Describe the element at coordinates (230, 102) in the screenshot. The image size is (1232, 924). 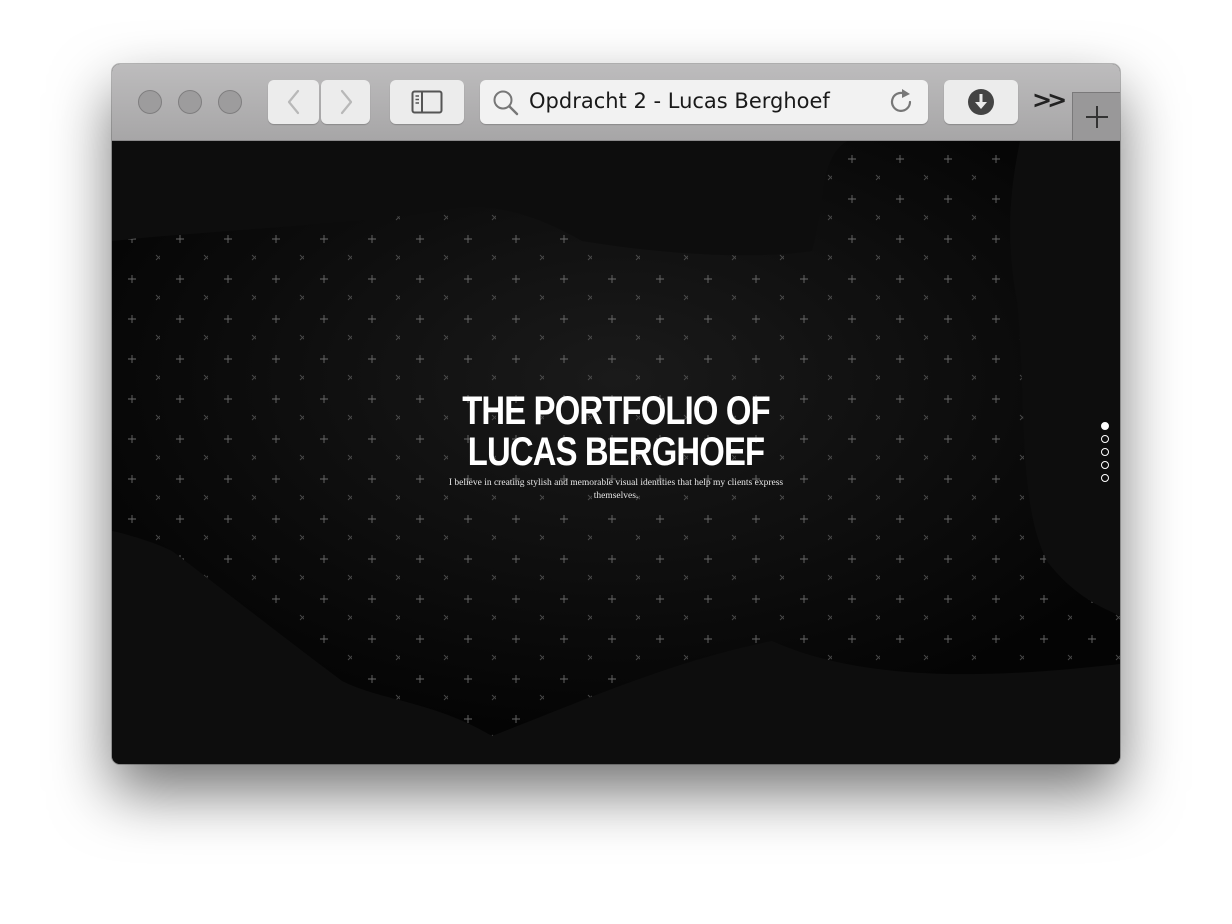
I see `zoom-window-button` at that location.